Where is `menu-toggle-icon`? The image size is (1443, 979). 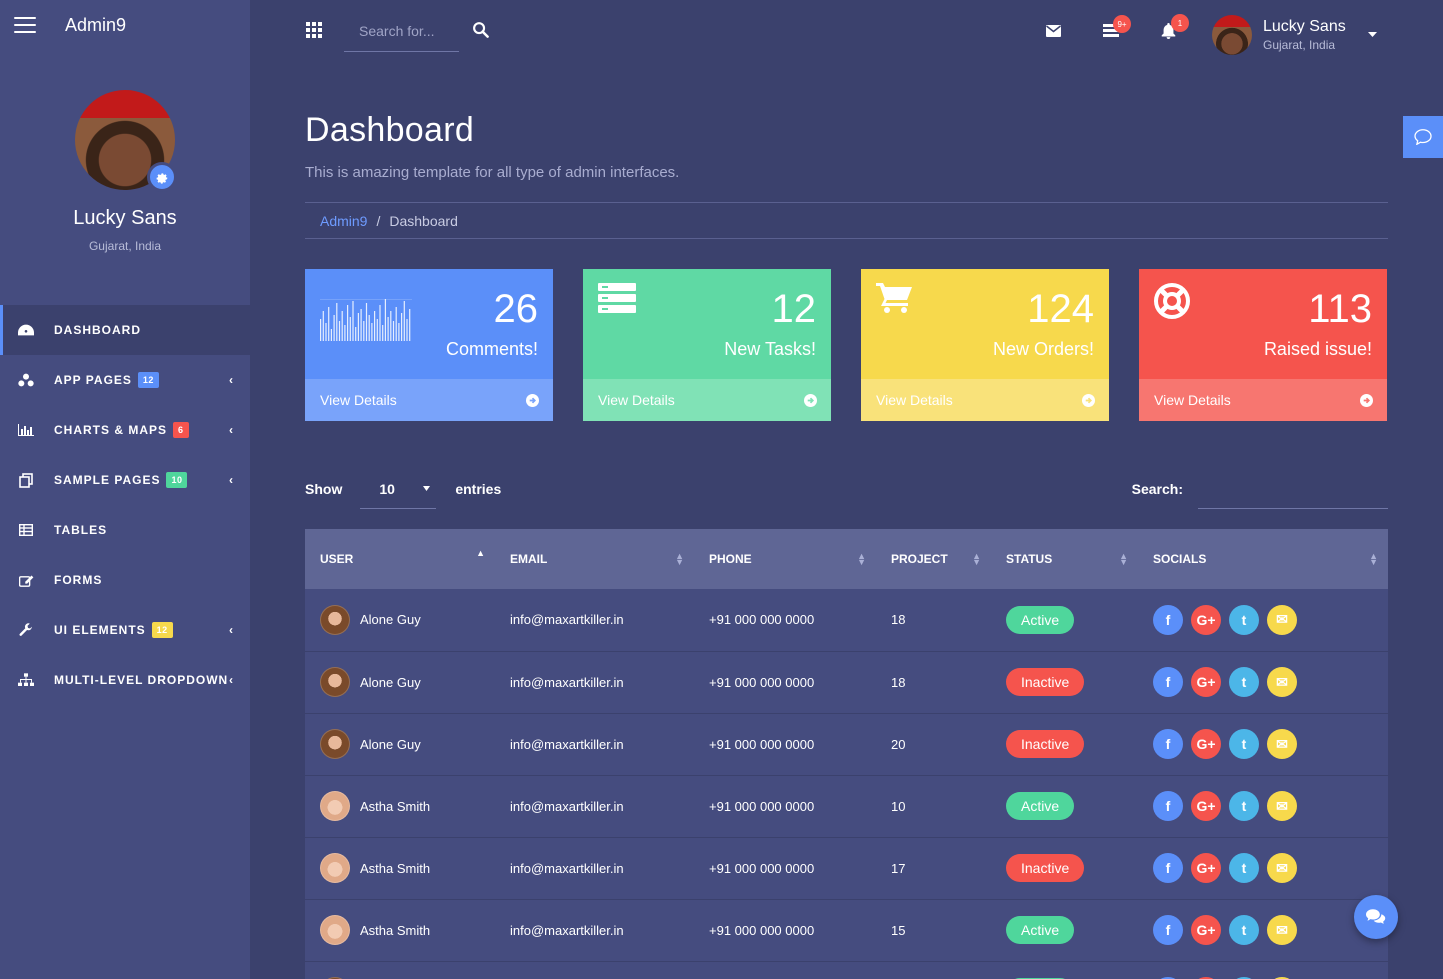 menu-toggle-icon is located at coordinates (25, 25).